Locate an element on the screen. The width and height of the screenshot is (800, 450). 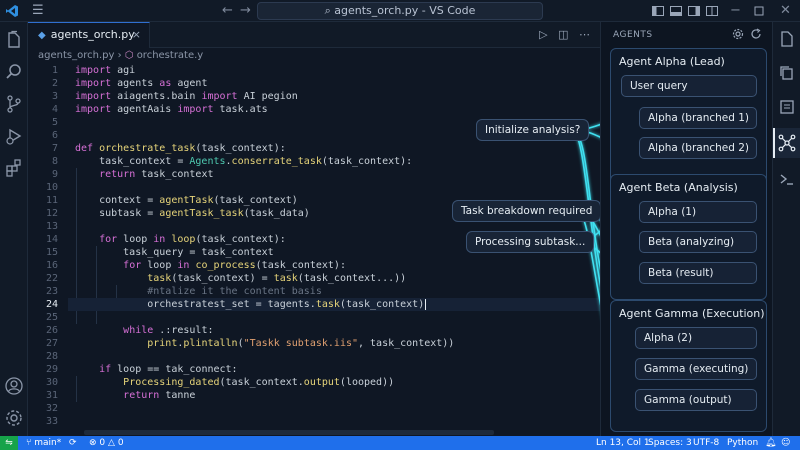
line-number: 12 is located at coordinates (51, 213).